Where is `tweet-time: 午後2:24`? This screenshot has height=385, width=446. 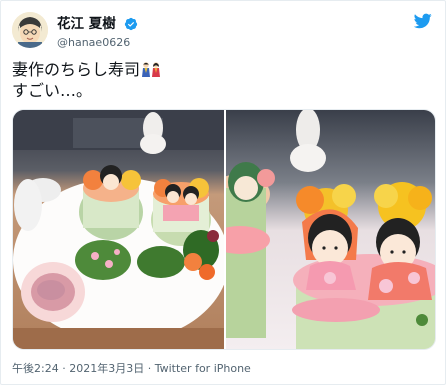
tweet-time: 午後2:24 is located at coordinates (35, 369).